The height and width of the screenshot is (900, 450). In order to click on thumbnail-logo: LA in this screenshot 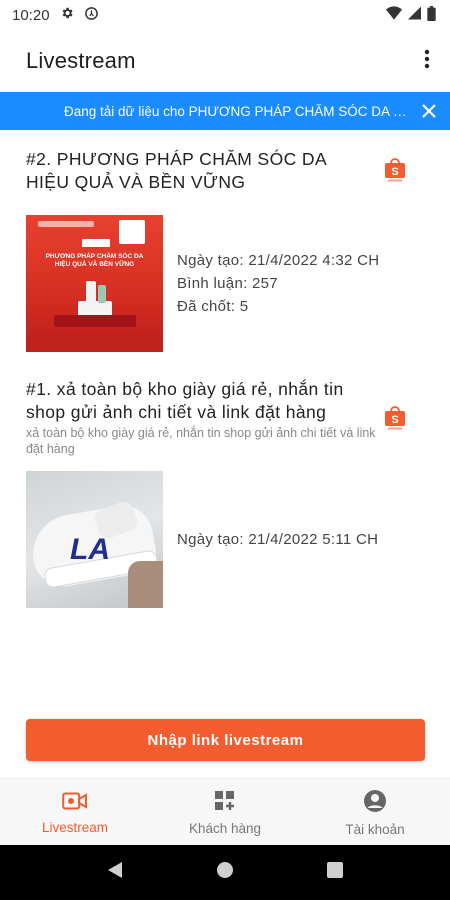, I will do `click(90, 549)`.